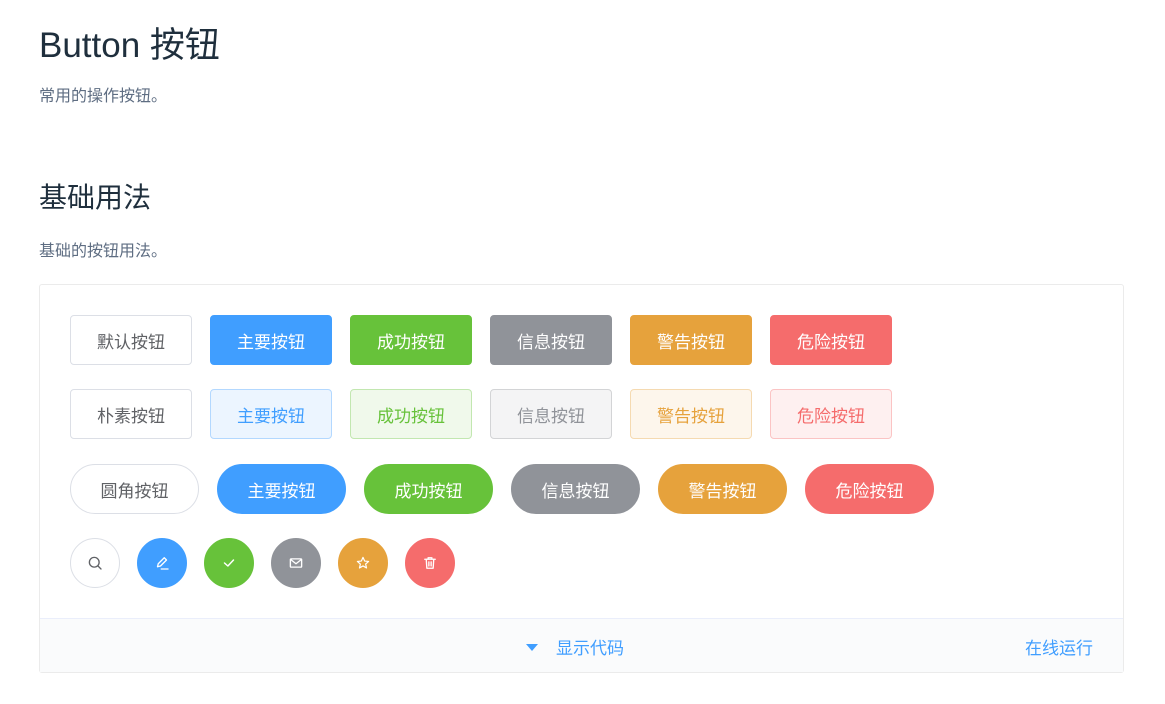 The width and height of the screenshot is (1165, 704). I want to click on section-title: 基础用法, so click(95, 197).